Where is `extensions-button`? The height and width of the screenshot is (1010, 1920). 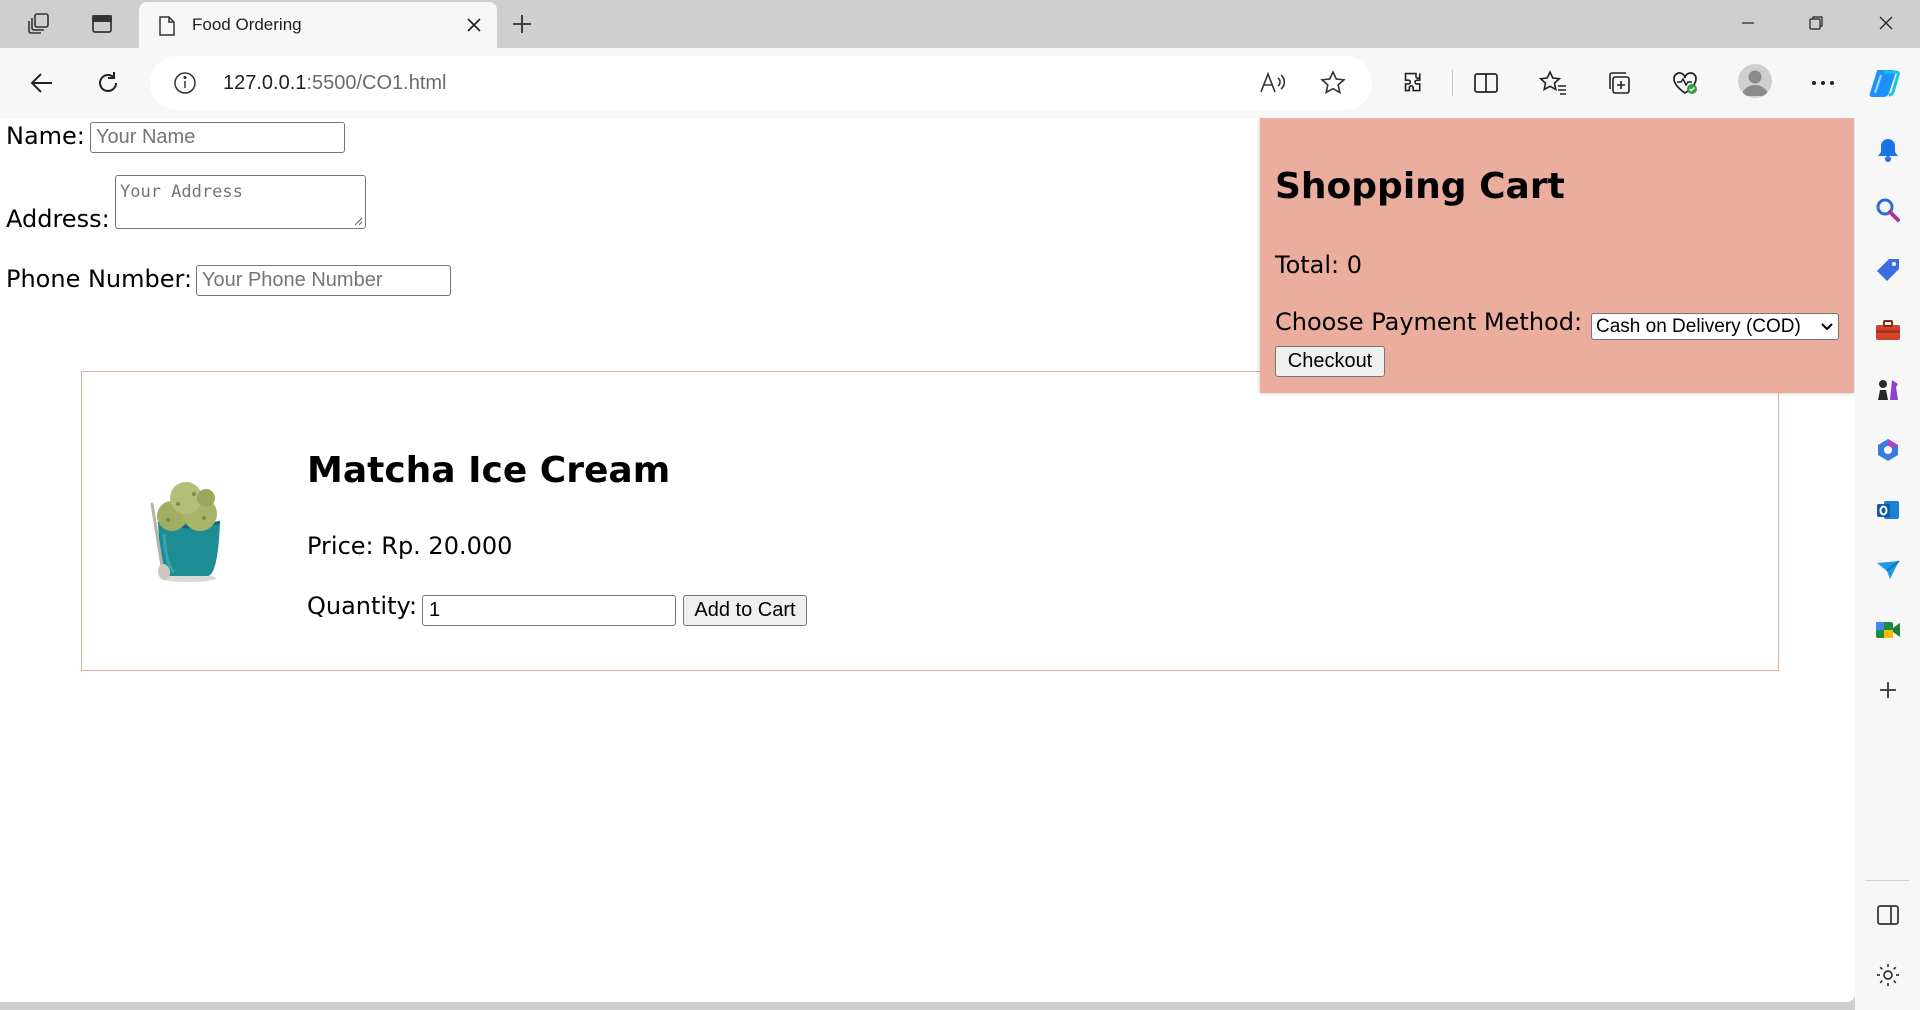 extensions-button is located at coordinates (1415, 83).